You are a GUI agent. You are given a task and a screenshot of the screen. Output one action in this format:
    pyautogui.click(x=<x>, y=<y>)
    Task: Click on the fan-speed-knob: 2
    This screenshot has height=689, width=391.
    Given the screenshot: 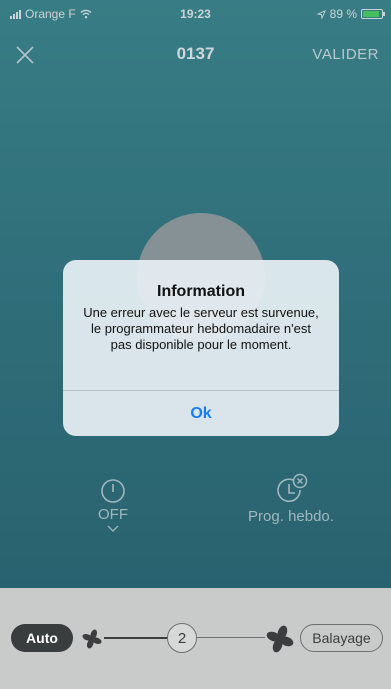 What is the action you would take?
    pyautogui.click(x=182, y=638)
    